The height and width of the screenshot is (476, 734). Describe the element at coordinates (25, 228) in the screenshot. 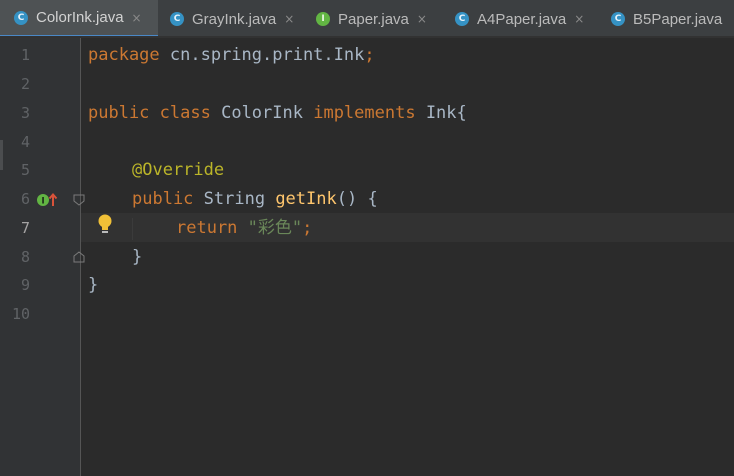

I see `line-number-current: 7` at that location.